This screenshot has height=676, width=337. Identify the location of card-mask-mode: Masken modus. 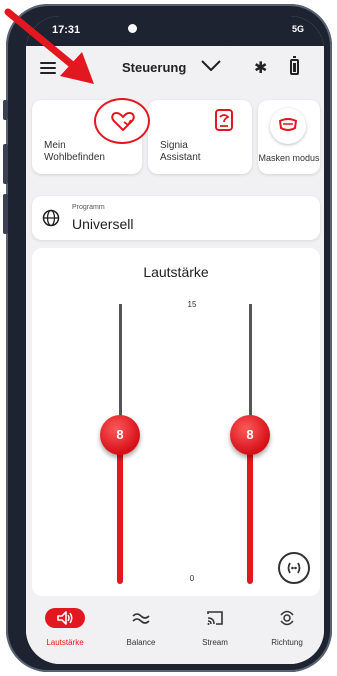
(289, 137).